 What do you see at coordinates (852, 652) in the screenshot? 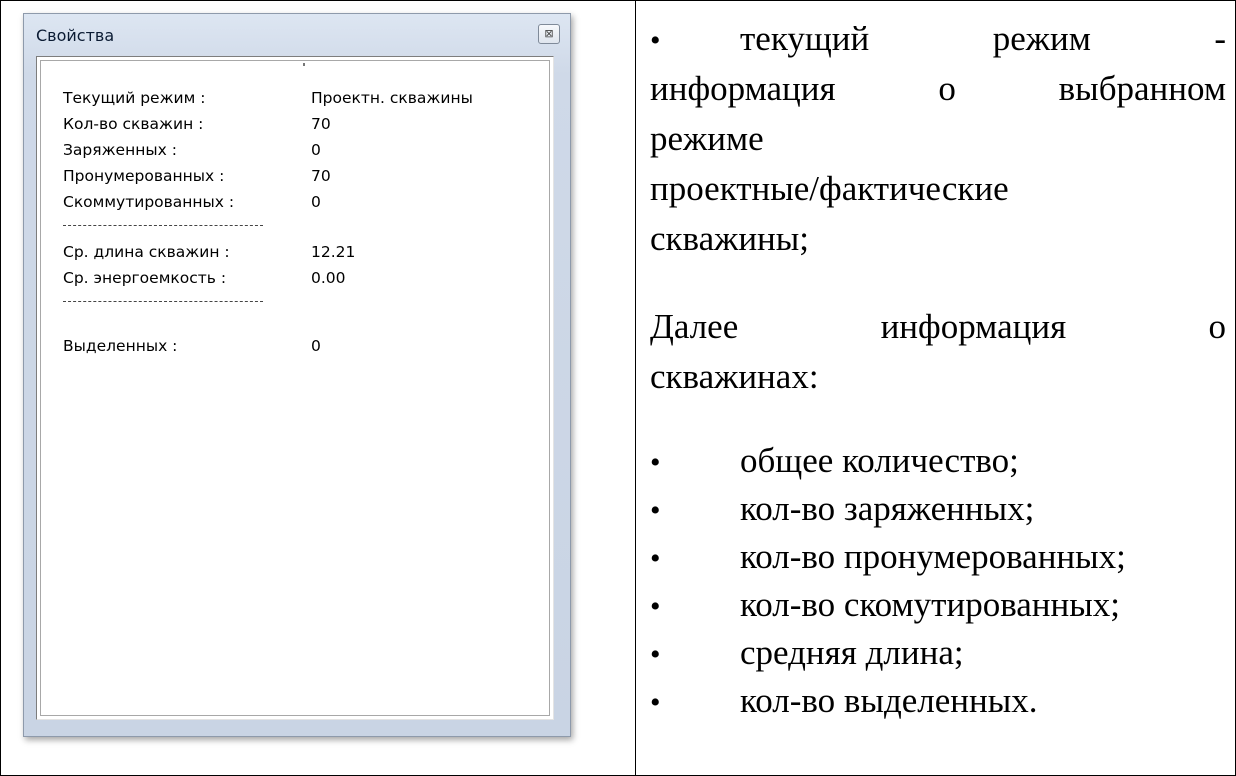
I see `list-item: средняя длина;` at bounding box center [852, 652].